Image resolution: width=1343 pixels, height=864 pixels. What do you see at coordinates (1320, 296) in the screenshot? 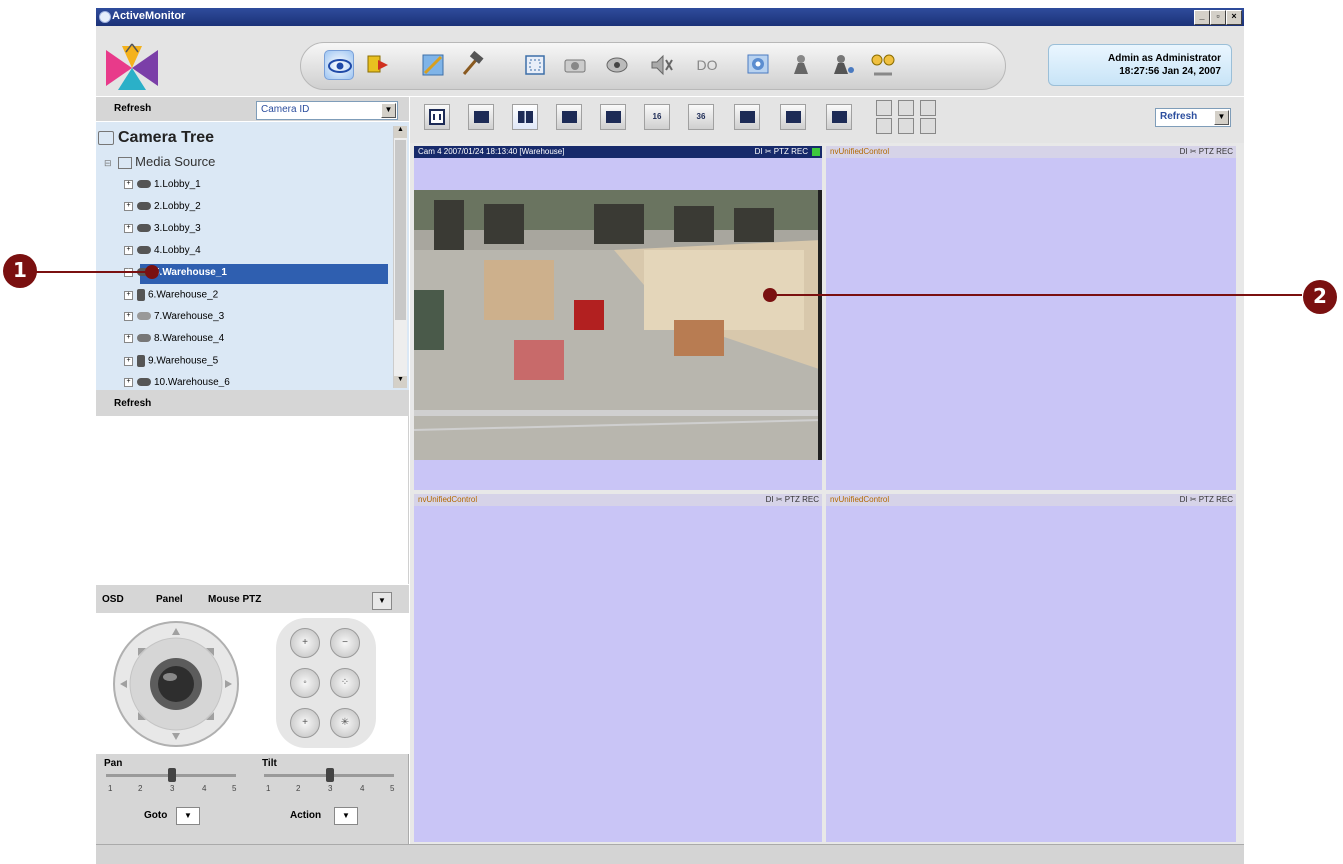
I see `callout-2-label: 2` at bounding box center [1320, 296].